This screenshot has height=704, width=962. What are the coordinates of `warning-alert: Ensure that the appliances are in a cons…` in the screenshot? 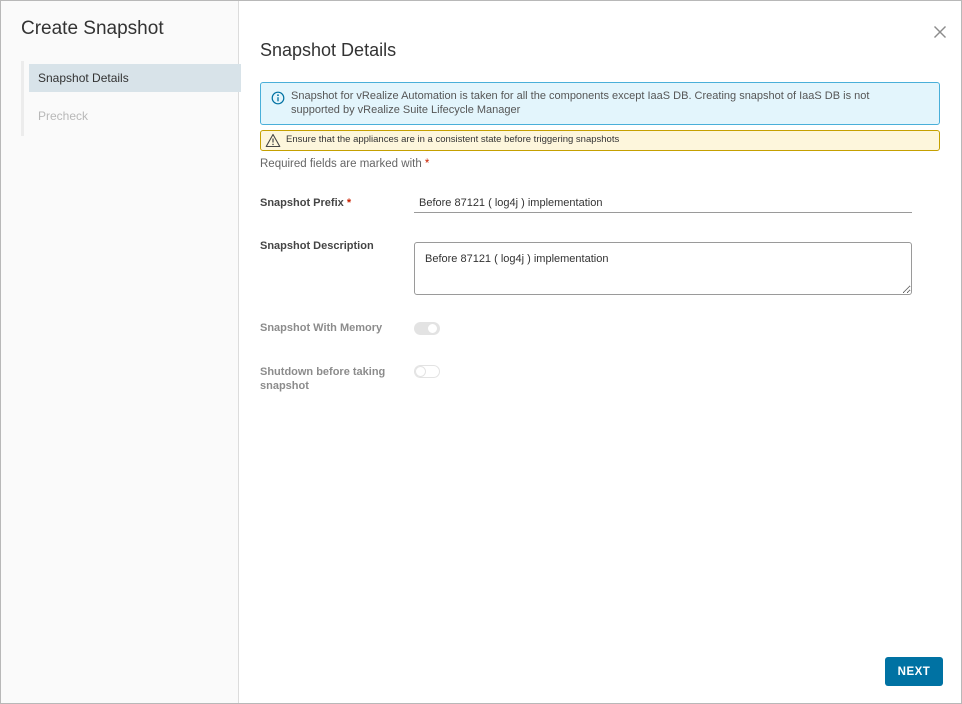 It's located at (600, 140).